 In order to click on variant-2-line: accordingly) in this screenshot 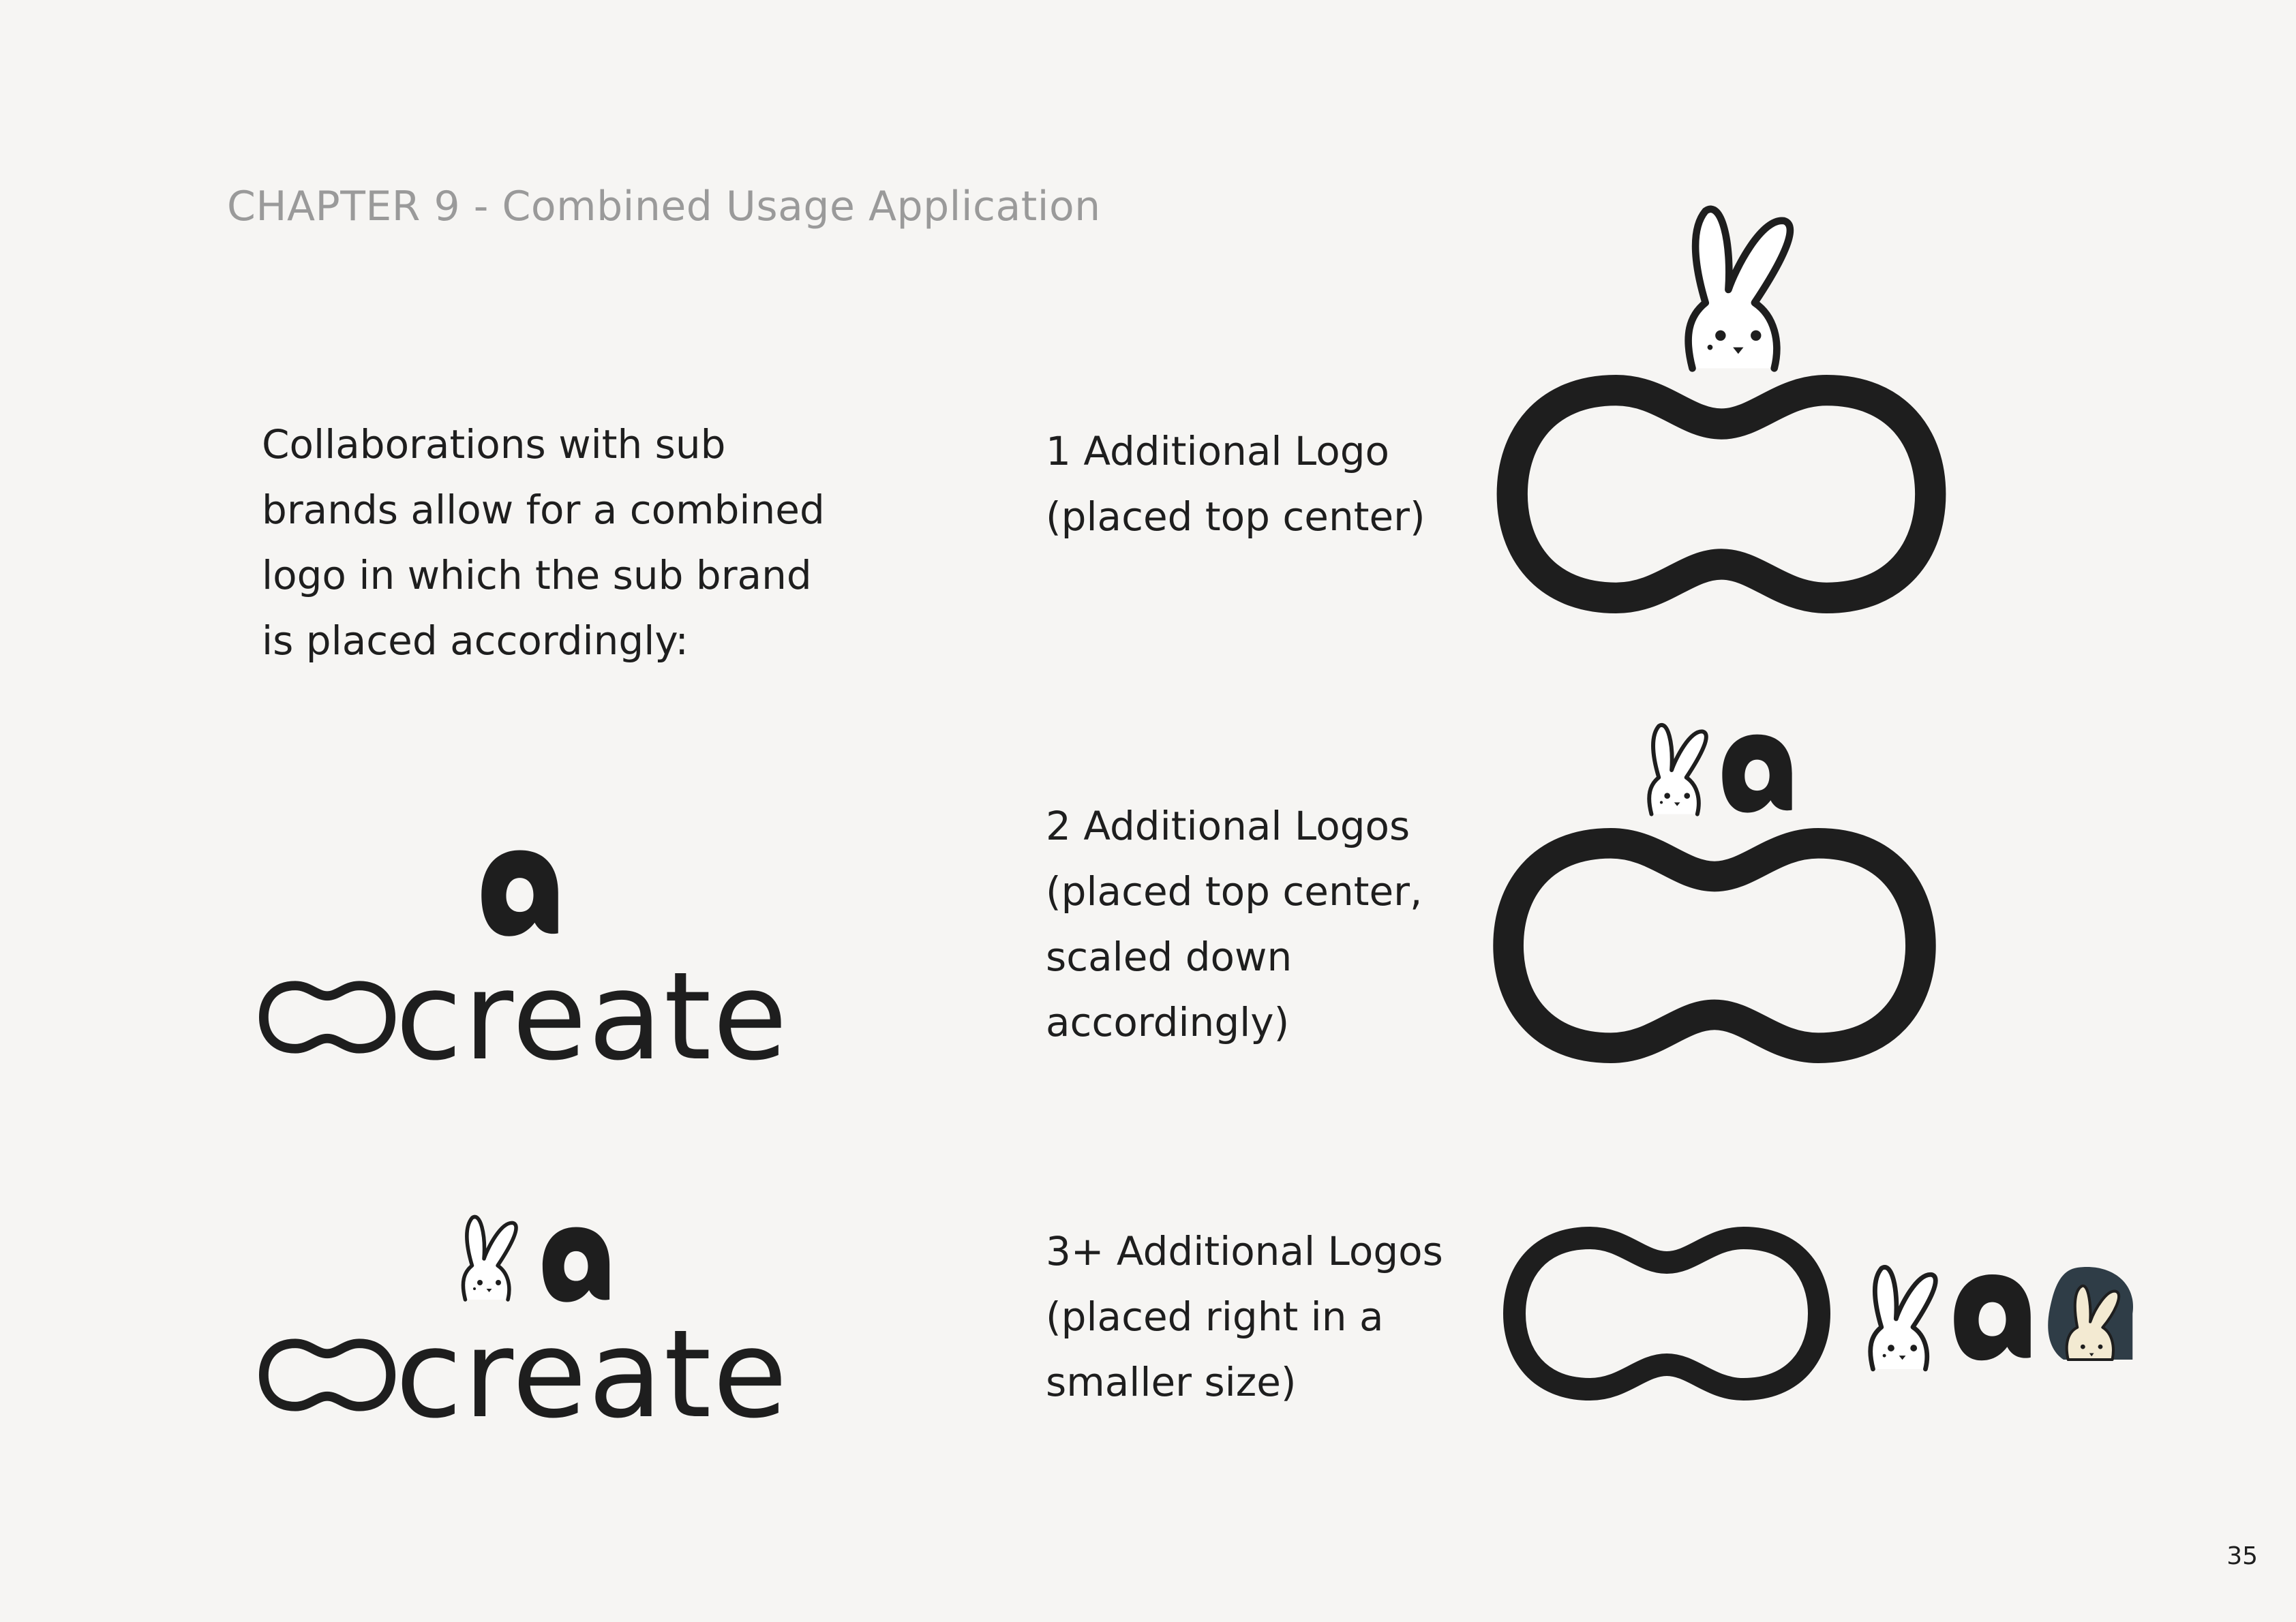, I will do `click(1168, 1022)`.